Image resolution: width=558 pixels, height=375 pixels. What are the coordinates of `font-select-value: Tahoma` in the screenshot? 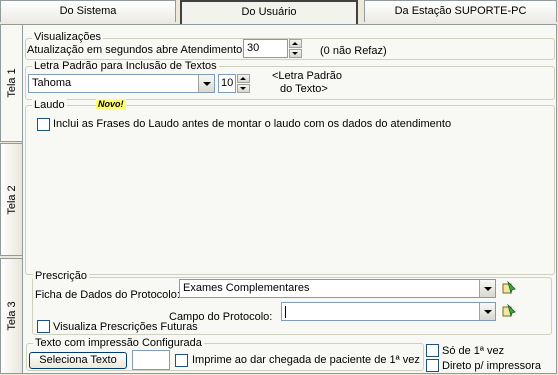 It's located at (52, 83).